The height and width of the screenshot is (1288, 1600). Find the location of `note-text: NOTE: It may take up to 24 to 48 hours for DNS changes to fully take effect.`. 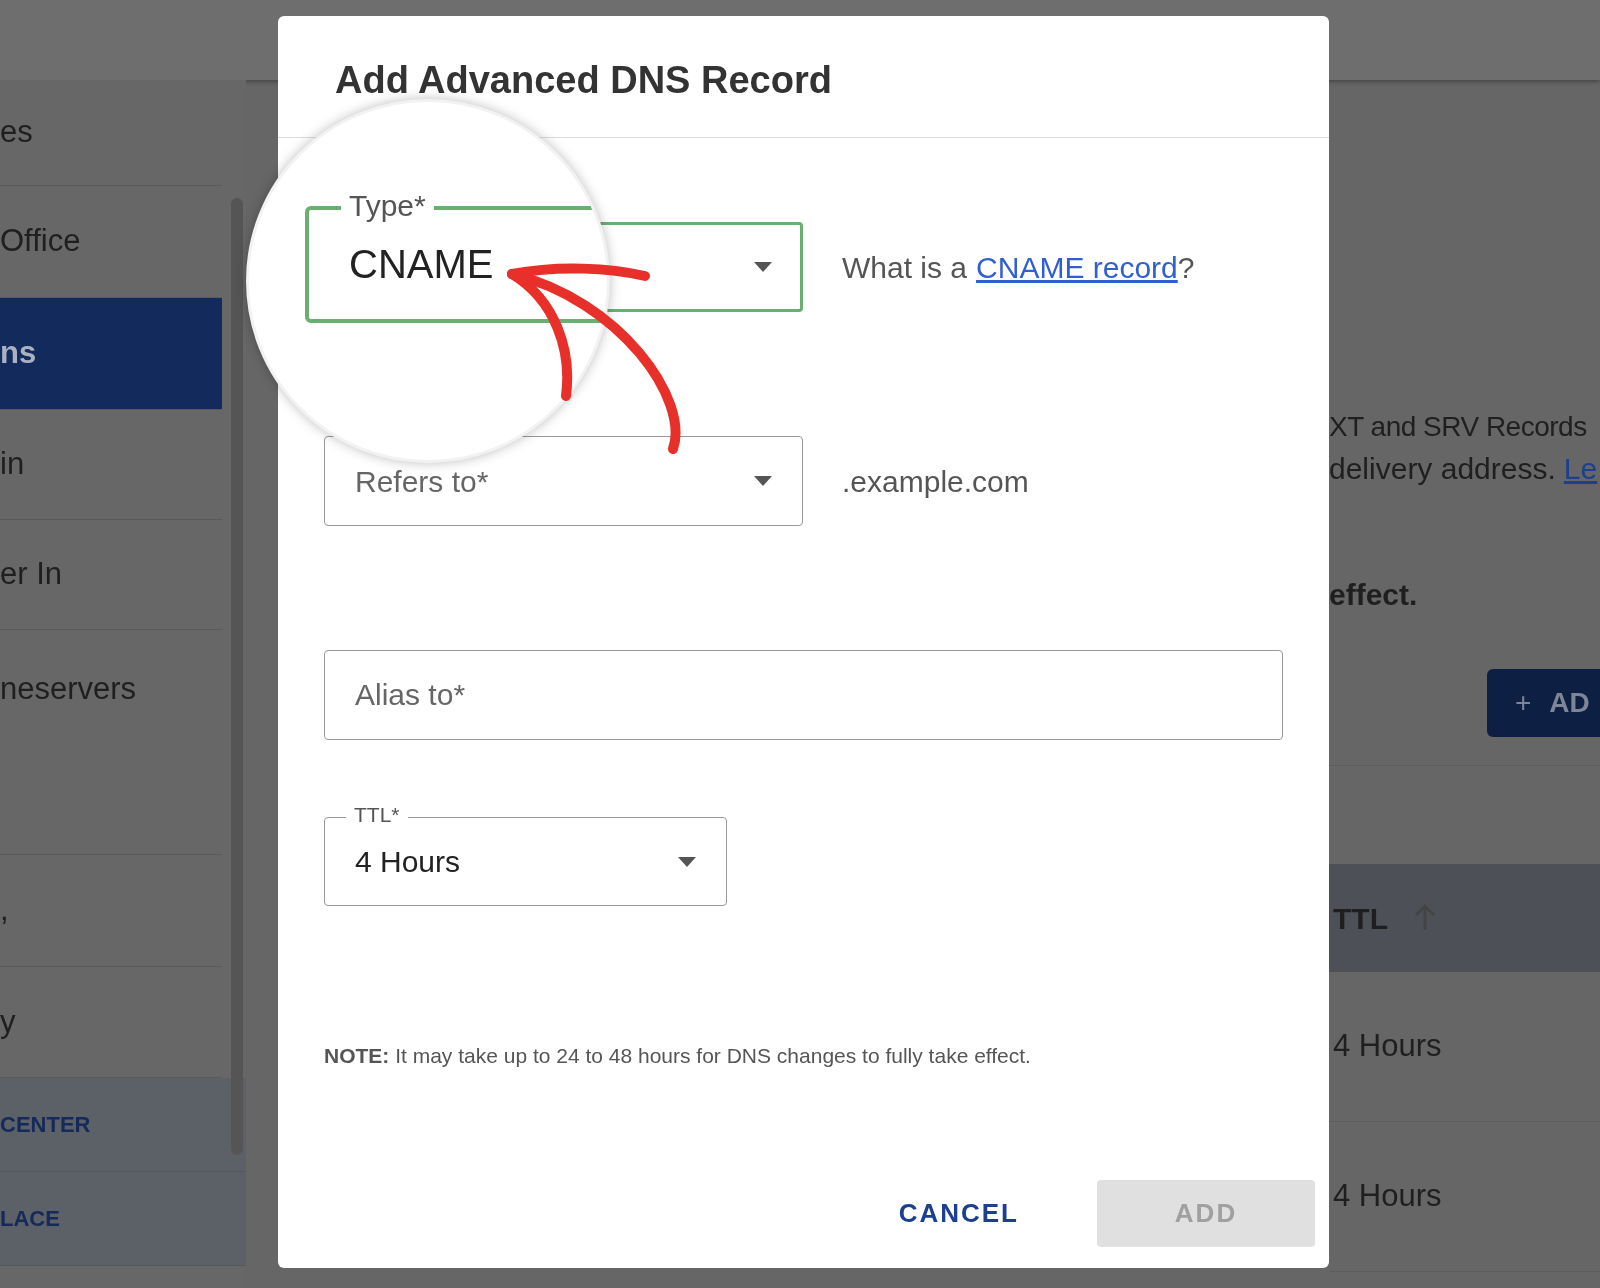

note-text: NOTE: It may take up to 24 to 48 hours for DNS changes to fully take effect. is located at coordinates (678, 1056).